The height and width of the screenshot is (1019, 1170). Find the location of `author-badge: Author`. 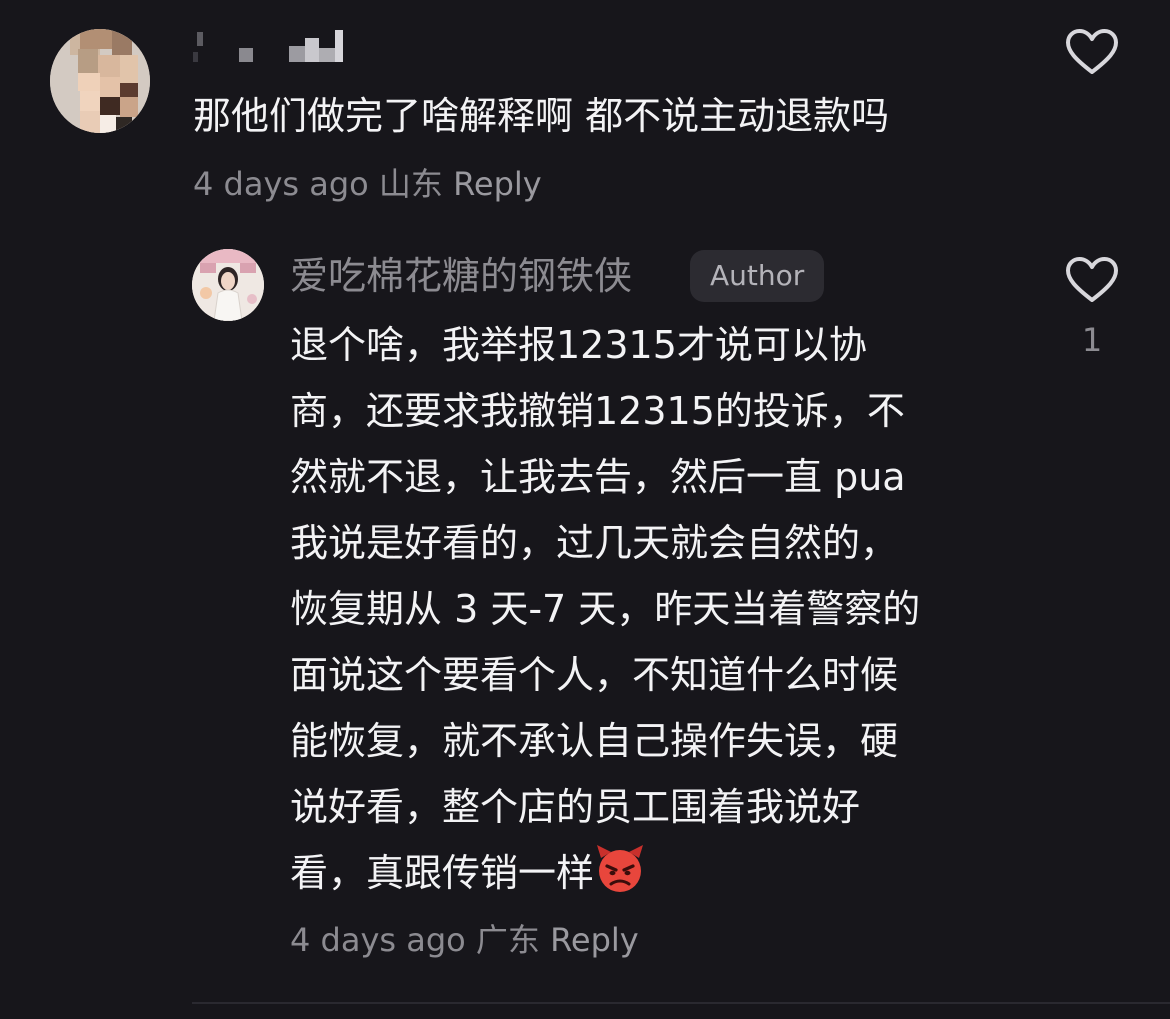

author-badge: Author is located at coordinates (757, 276).